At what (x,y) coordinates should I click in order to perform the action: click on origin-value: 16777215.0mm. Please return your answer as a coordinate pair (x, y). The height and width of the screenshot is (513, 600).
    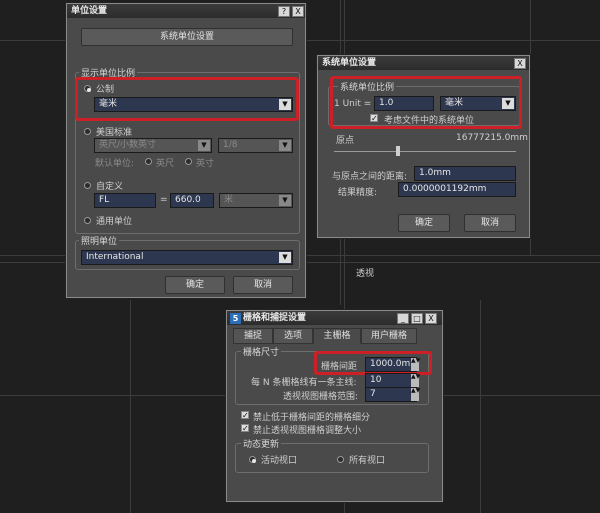
    Looking at the image, I should click on (492, 138).